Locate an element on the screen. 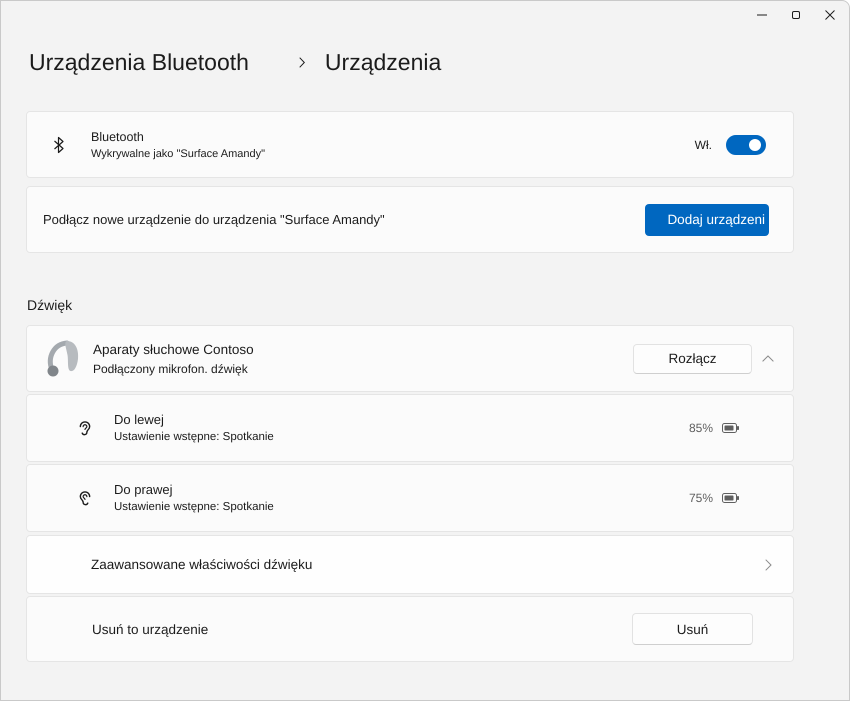 This screenshot has height=701, width=850. disconnect-button: Rozłącz is located at coordinates (692, 359).